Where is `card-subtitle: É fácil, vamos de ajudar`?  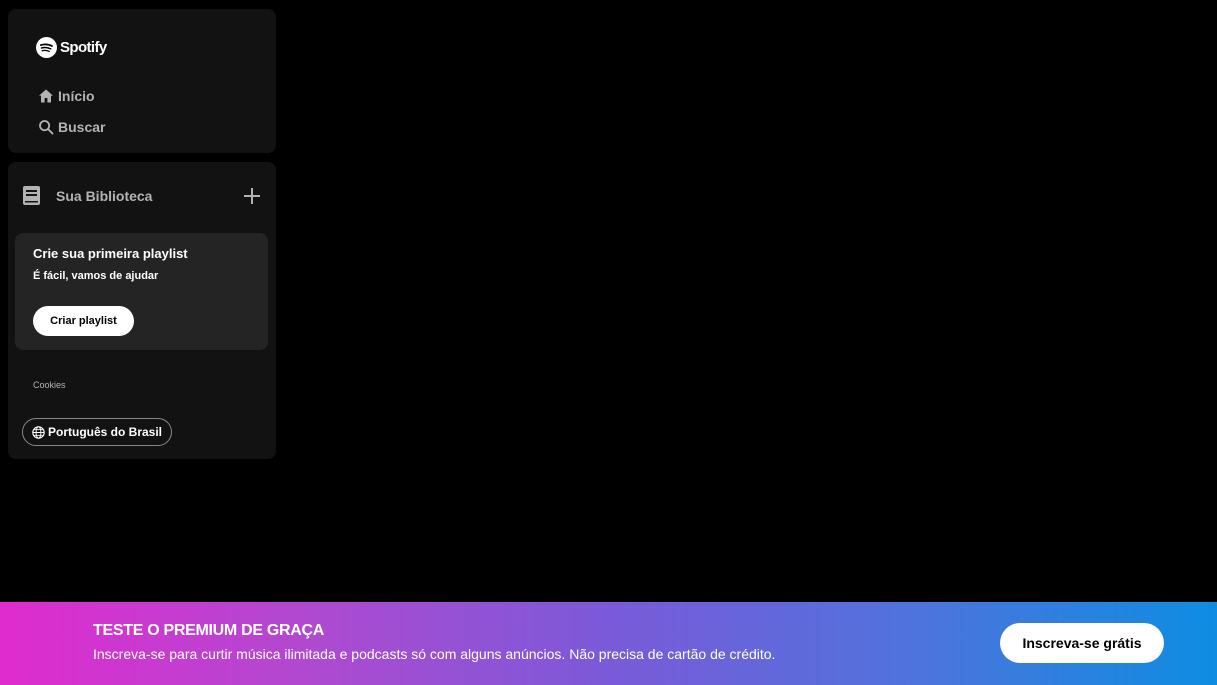 card-subtitle: É fácil, vamos de ajudar is located at coordinates (96, 276).